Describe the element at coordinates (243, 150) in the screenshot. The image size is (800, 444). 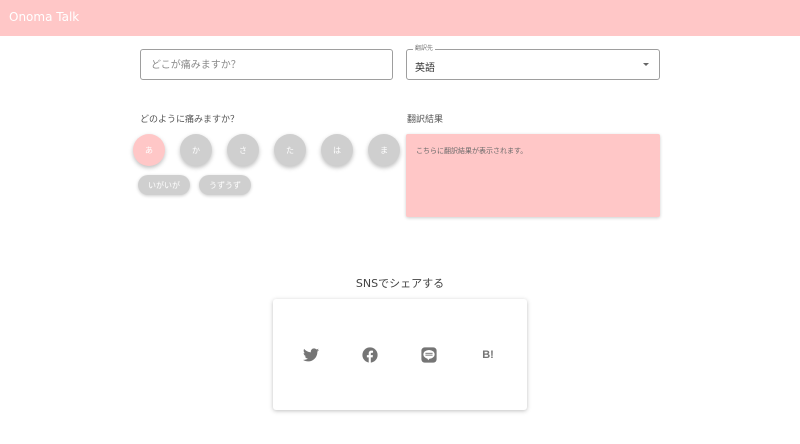
I see `kana-button-sa: さ` at that location.